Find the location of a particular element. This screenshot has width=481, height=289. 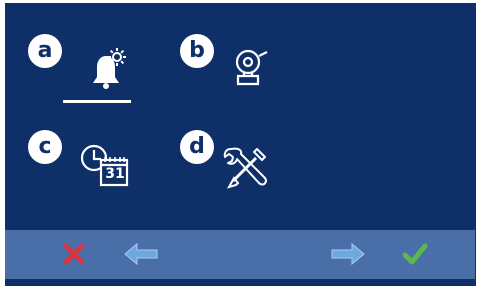

cancel-x-icon is located at coordinates (74, 254).